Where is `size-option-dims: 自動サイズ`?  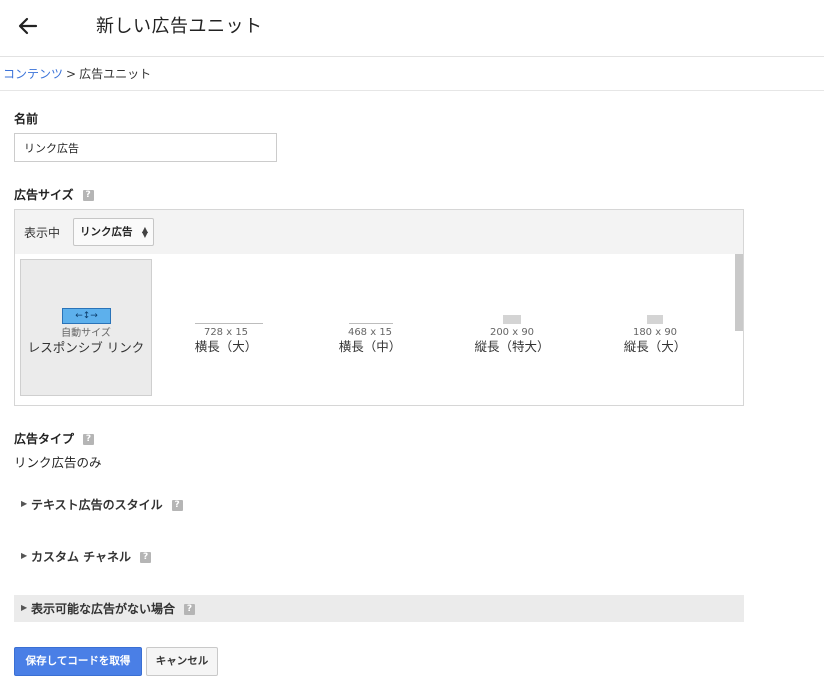 size-option-dims: 自動サイズ is located at coordinates (86, 333).